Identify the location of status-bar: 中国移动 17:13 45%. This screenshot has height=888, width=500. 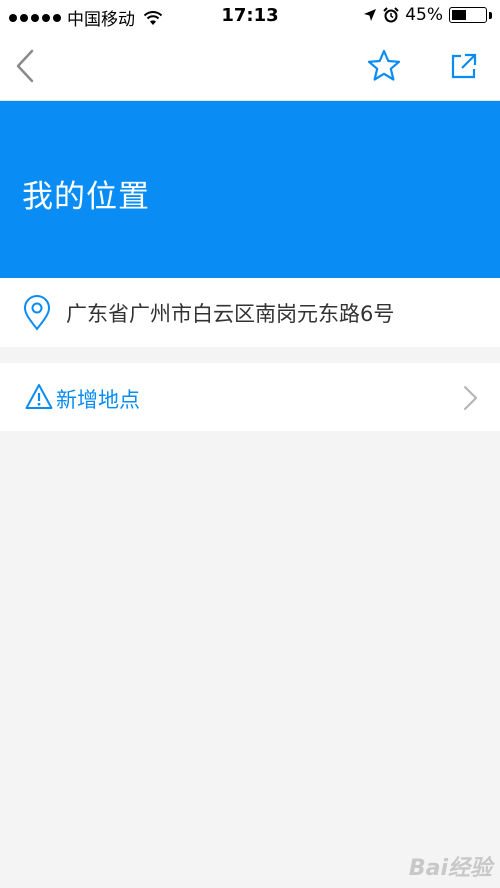
(250, 16).